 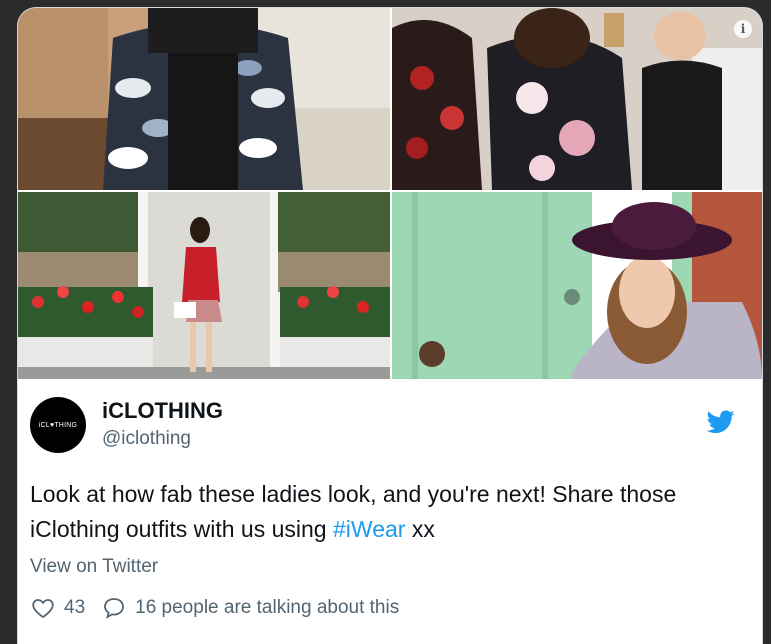 What do you see at coordinates (743, 29) in the screenshot?
I see `info-icon: i` at bounding box center [743, 29].